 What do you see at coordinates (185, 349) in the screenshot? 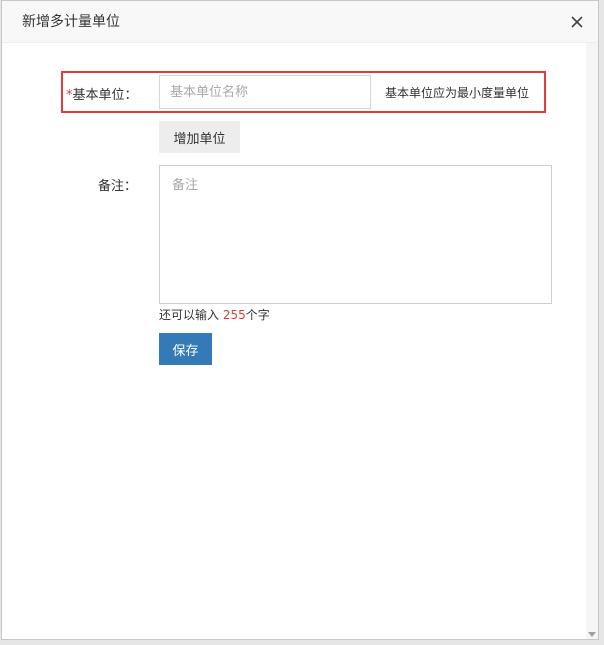
I see `save-button: 保存` at bounding box center [185, 349].